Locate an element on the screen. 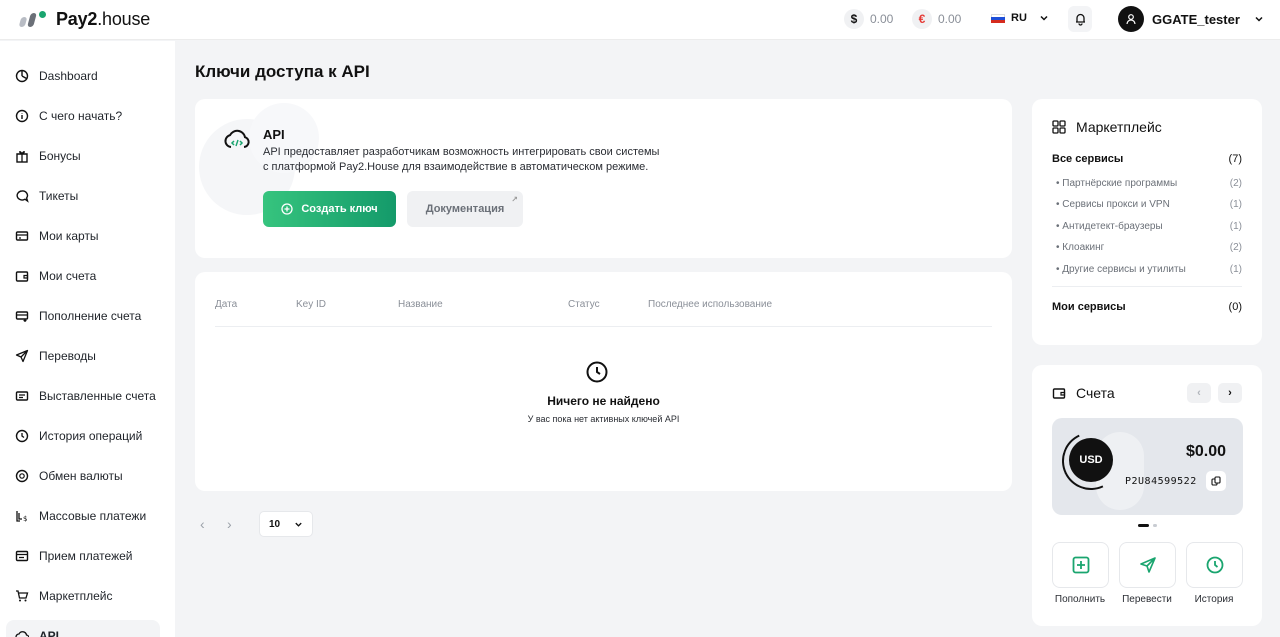 This screenshot has width=1280, height=637. send-icon is located at coordinates (22, 356).